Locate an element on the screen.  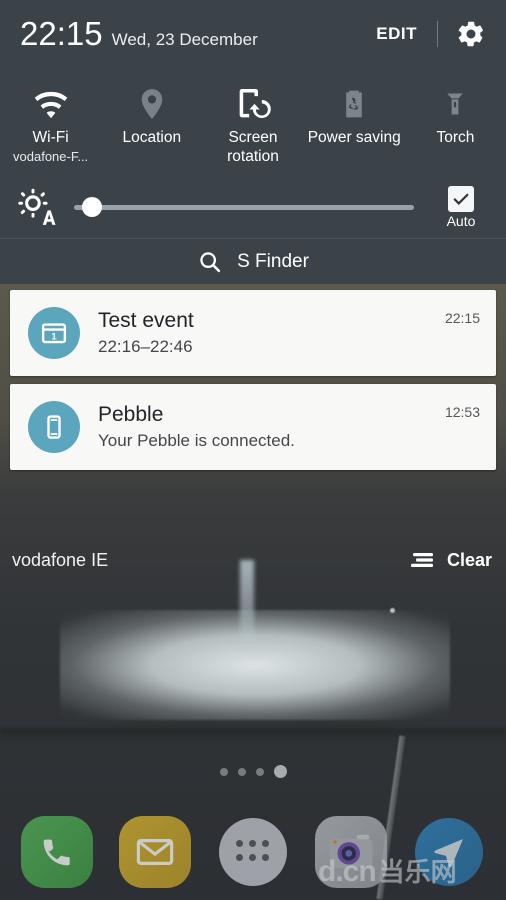
screen-rotation-icon is located at coordinates (253, 104).